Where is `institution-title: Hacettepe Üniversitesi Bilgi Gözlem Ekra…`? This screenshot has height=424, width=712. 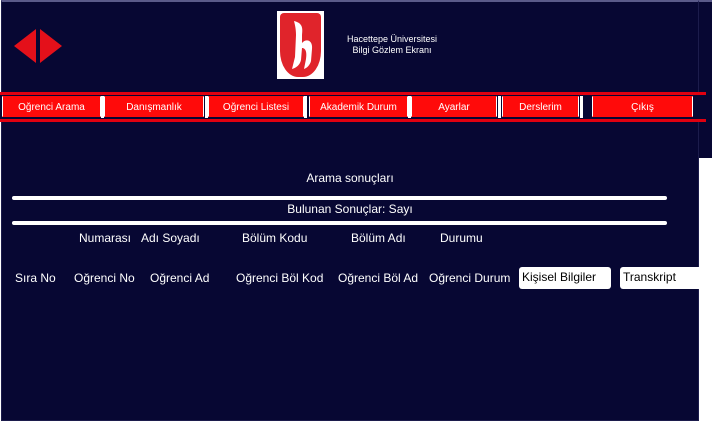 institution-title: Hacettepe Üniversitesi Bilgi Gözlem Ekra… is located at coordinates (392, 45).